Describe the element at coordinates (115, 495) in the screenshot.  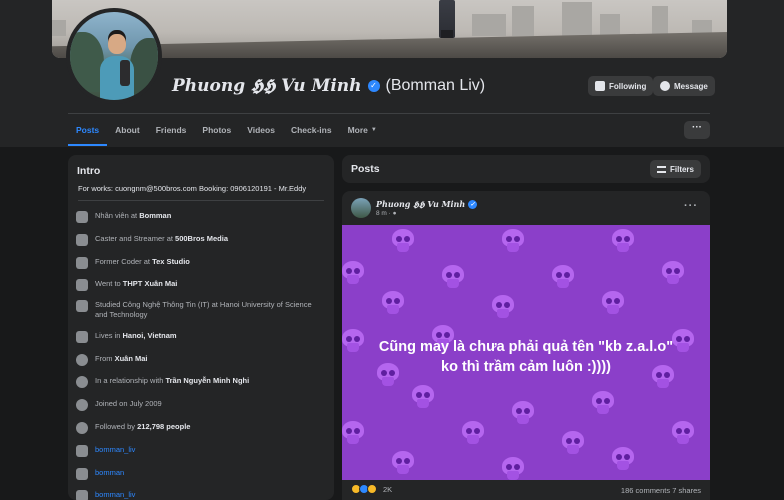
I see `twitter-link: bomman_liv` at that location.